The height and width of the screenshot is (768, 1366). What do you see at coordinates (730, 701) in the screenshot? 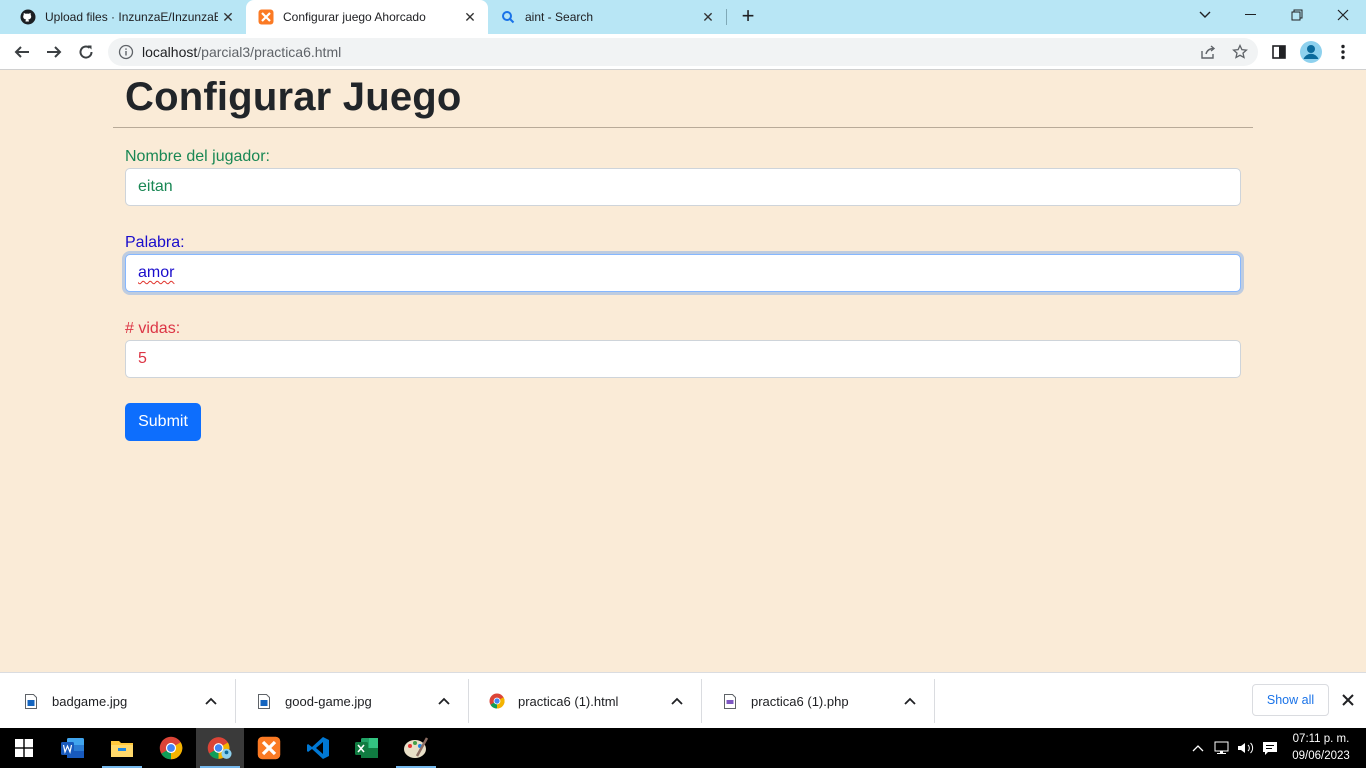
I see `php-file-icon` at bounding box center [730, 701].